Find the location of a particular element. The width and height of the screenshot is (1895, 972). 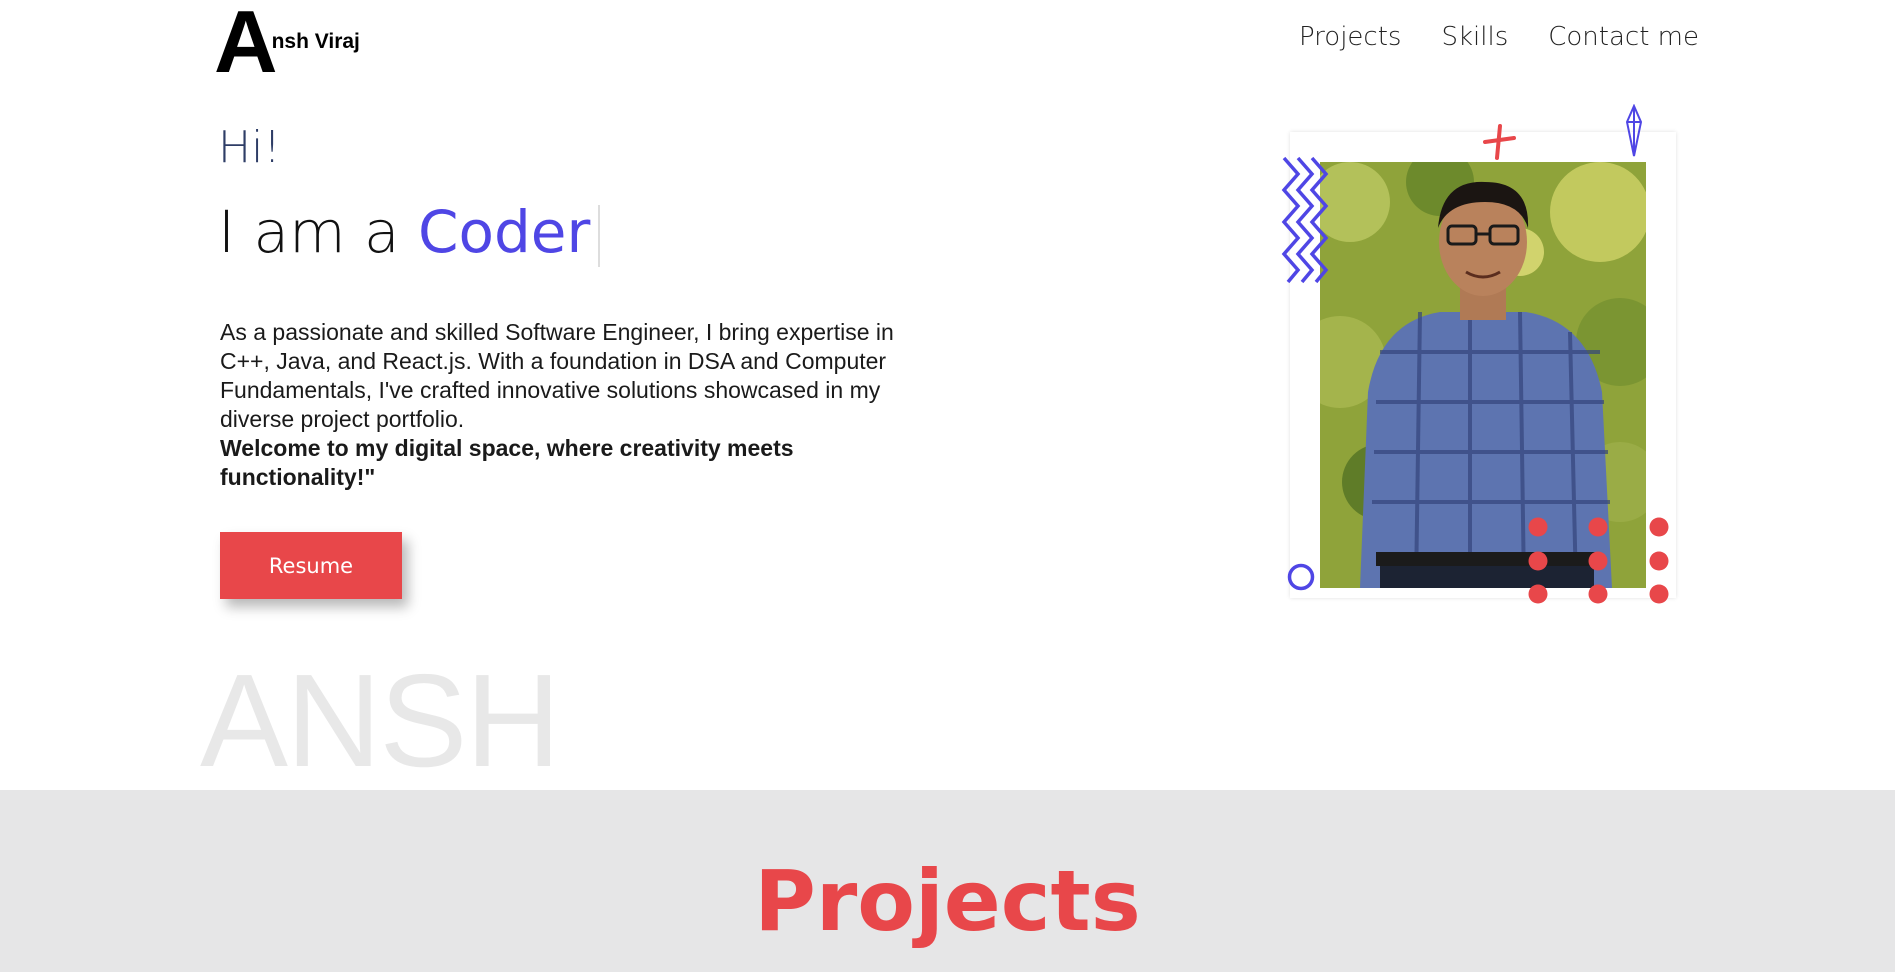

crystal-icon is located at coordinates (1634, 130).